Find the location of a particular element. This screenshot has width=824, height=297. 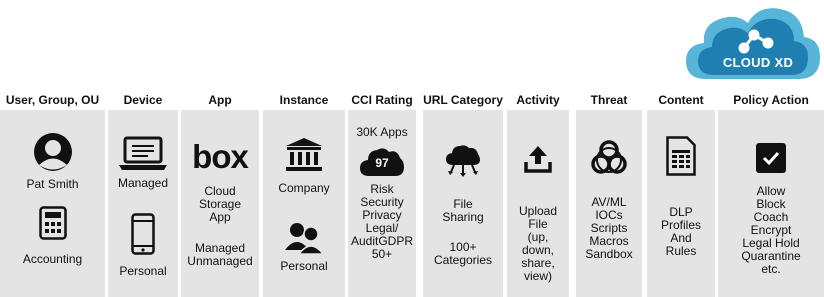

cloud-xd-logo: CLOUD XD is located at coordinates (753, 42).